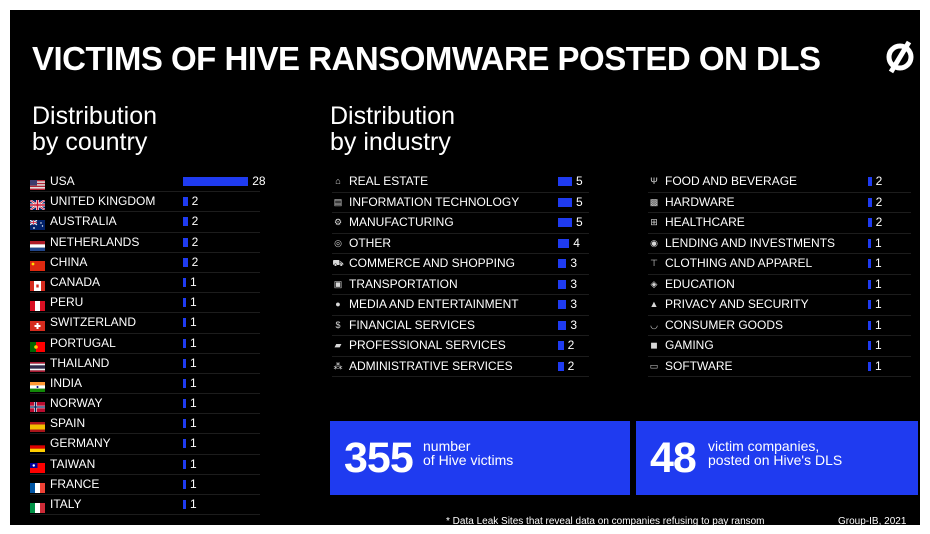 The height and width of the screenshot is (534, 930). What do you see at coordinates (259, 181) in the screenshot?
I see `bar-value: 28` at bounding box center [259, 181].